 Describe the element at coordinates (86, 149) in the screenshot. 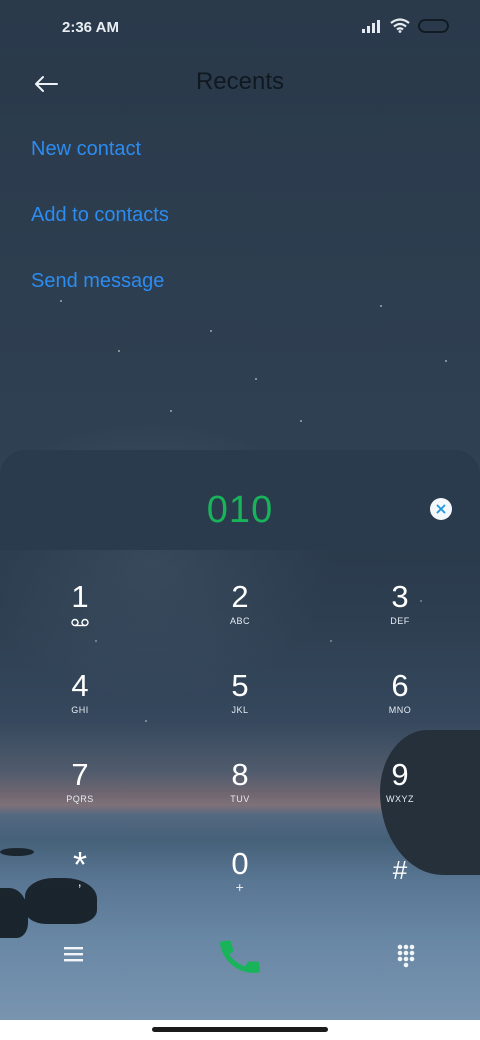

I see `new-contact-link: New contact` at that location.